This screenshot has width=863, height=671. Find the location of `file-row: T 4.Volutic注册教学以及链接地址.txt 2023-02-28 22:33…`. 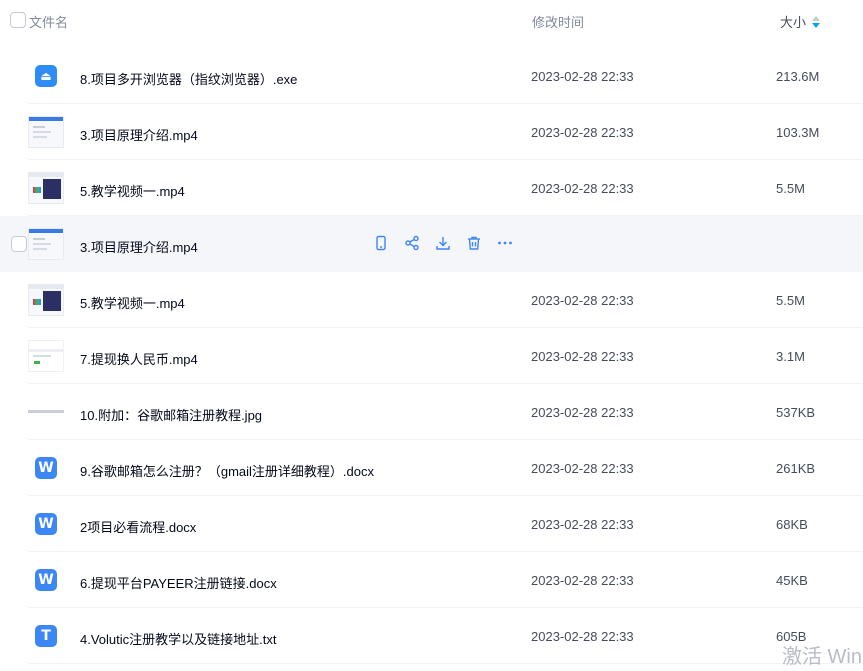

file-row: T 4.Volutic注册教学以及链接地址.txt 2023-02-28 22:33… is located at coordinates (431, 636).